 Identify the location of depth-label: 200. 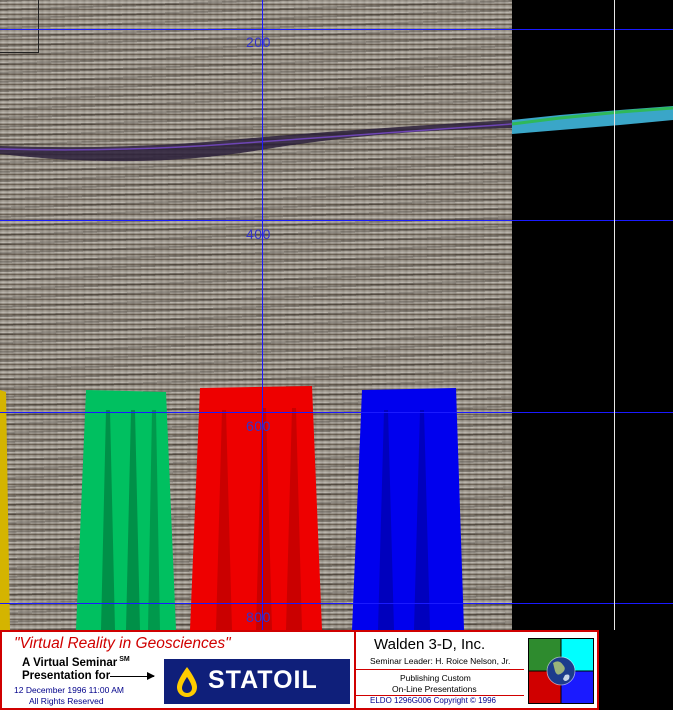
(258, 42).